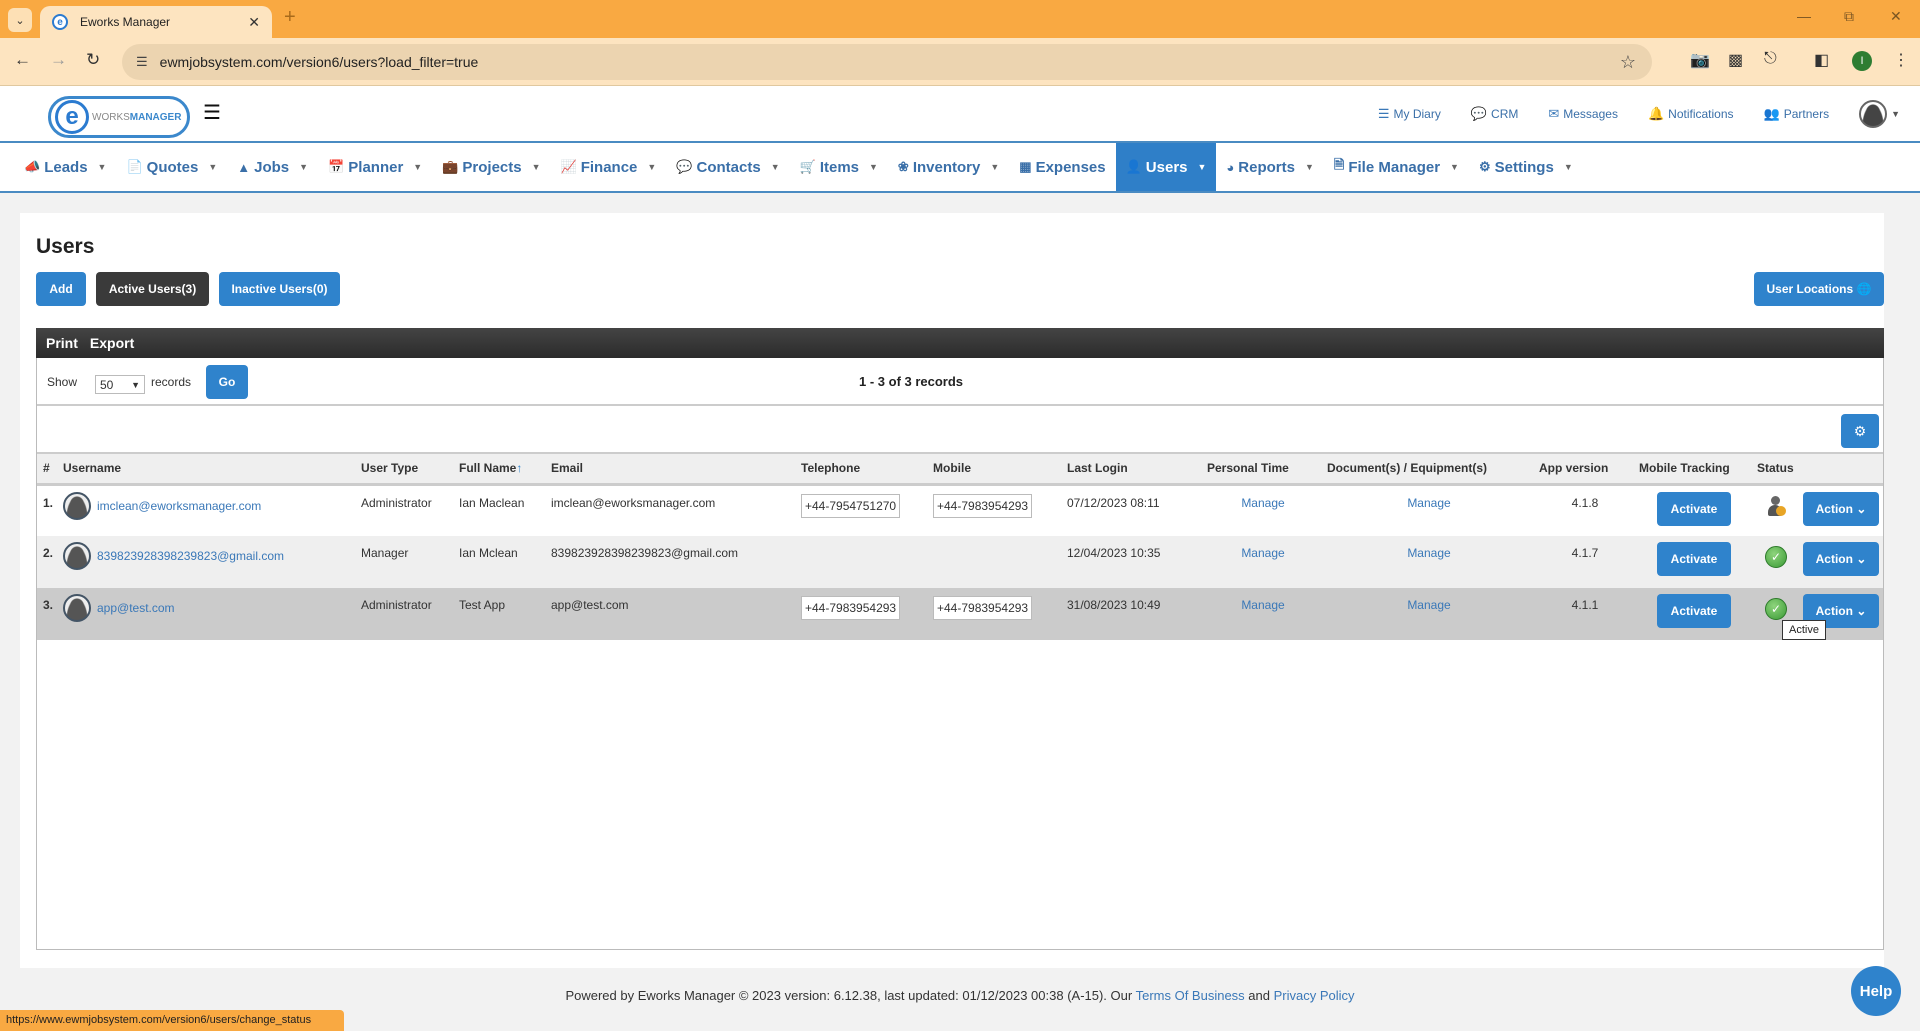 The height and width of the screenshot is (1031, 1920). I want to click on eworks-logo: e WORKSMANAGER, so click(119, 117).